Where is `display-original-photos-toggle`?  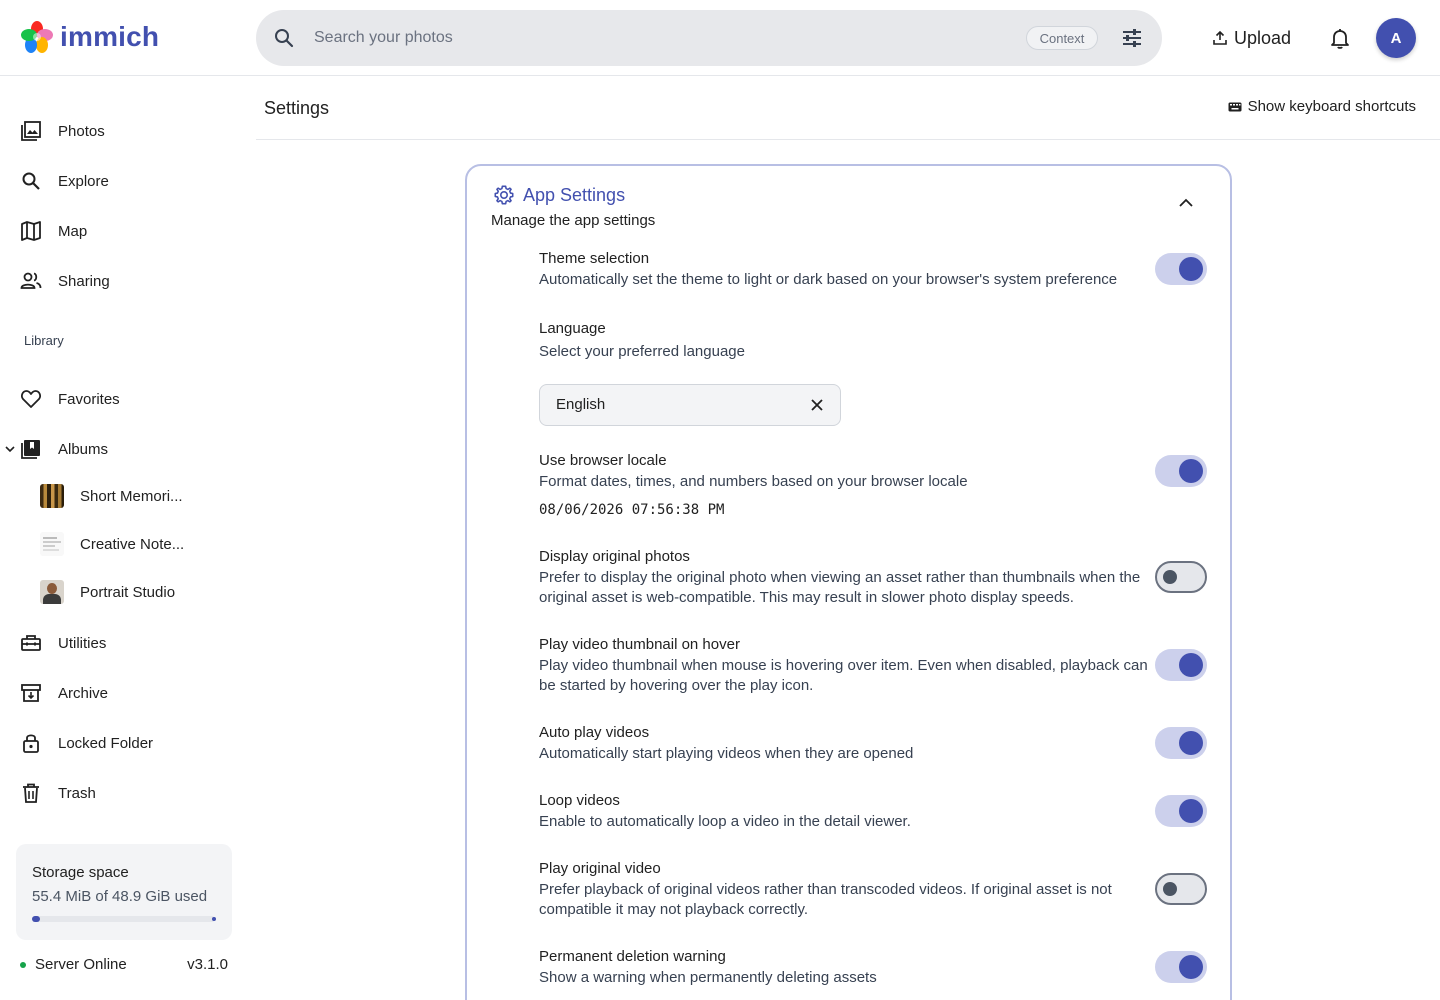 display-original-photos-toggle is located at coordinates (1181, 577).